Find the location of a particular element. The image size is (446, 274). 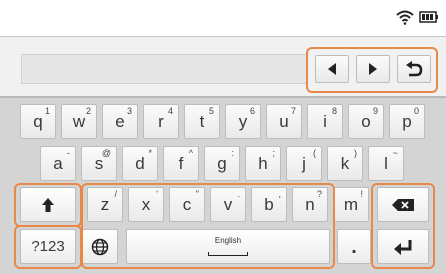

key-secondary-label: 9 is located at coordinates (375, 111).